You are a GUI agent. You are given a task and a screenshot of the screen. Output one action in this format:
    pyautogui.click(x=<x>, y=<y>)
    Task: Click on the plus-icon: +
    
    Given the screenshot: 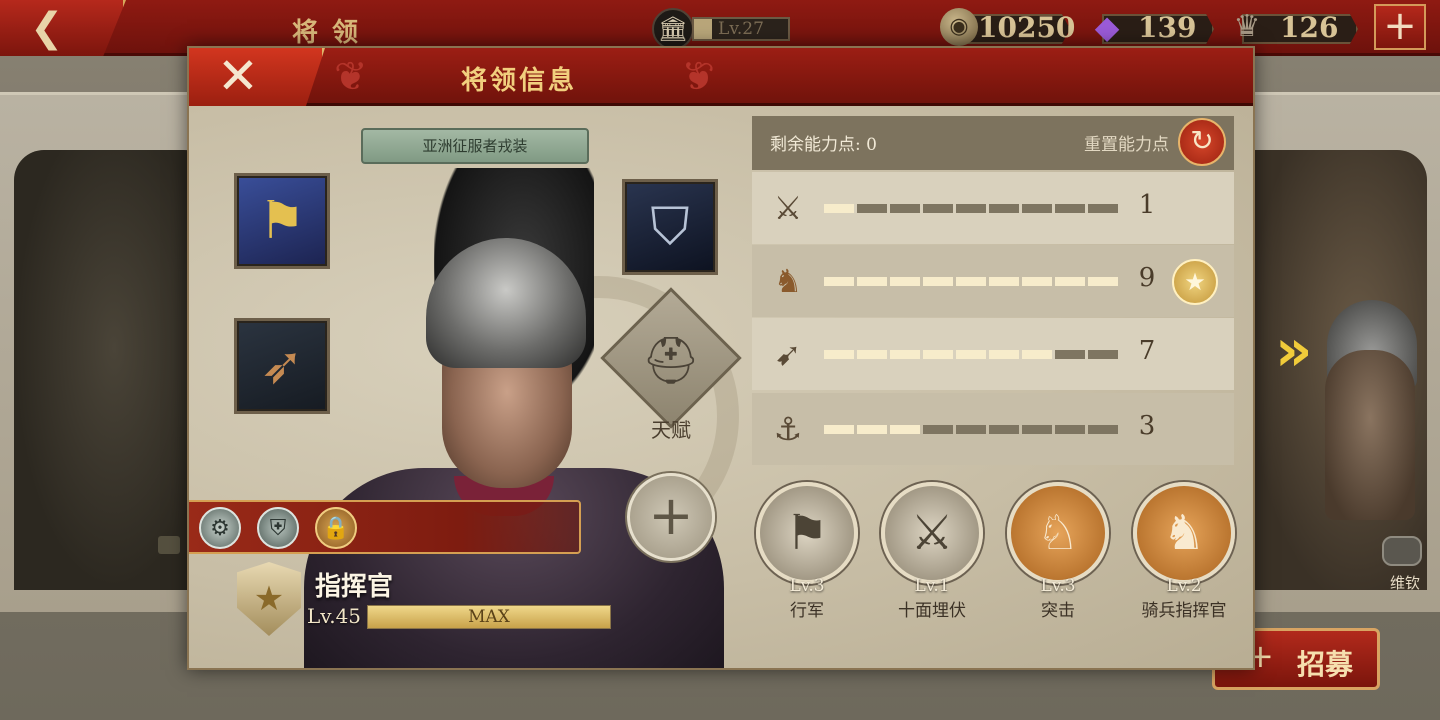 What is the action you would take?
    pyautogui.click(x=671, y=515)
    